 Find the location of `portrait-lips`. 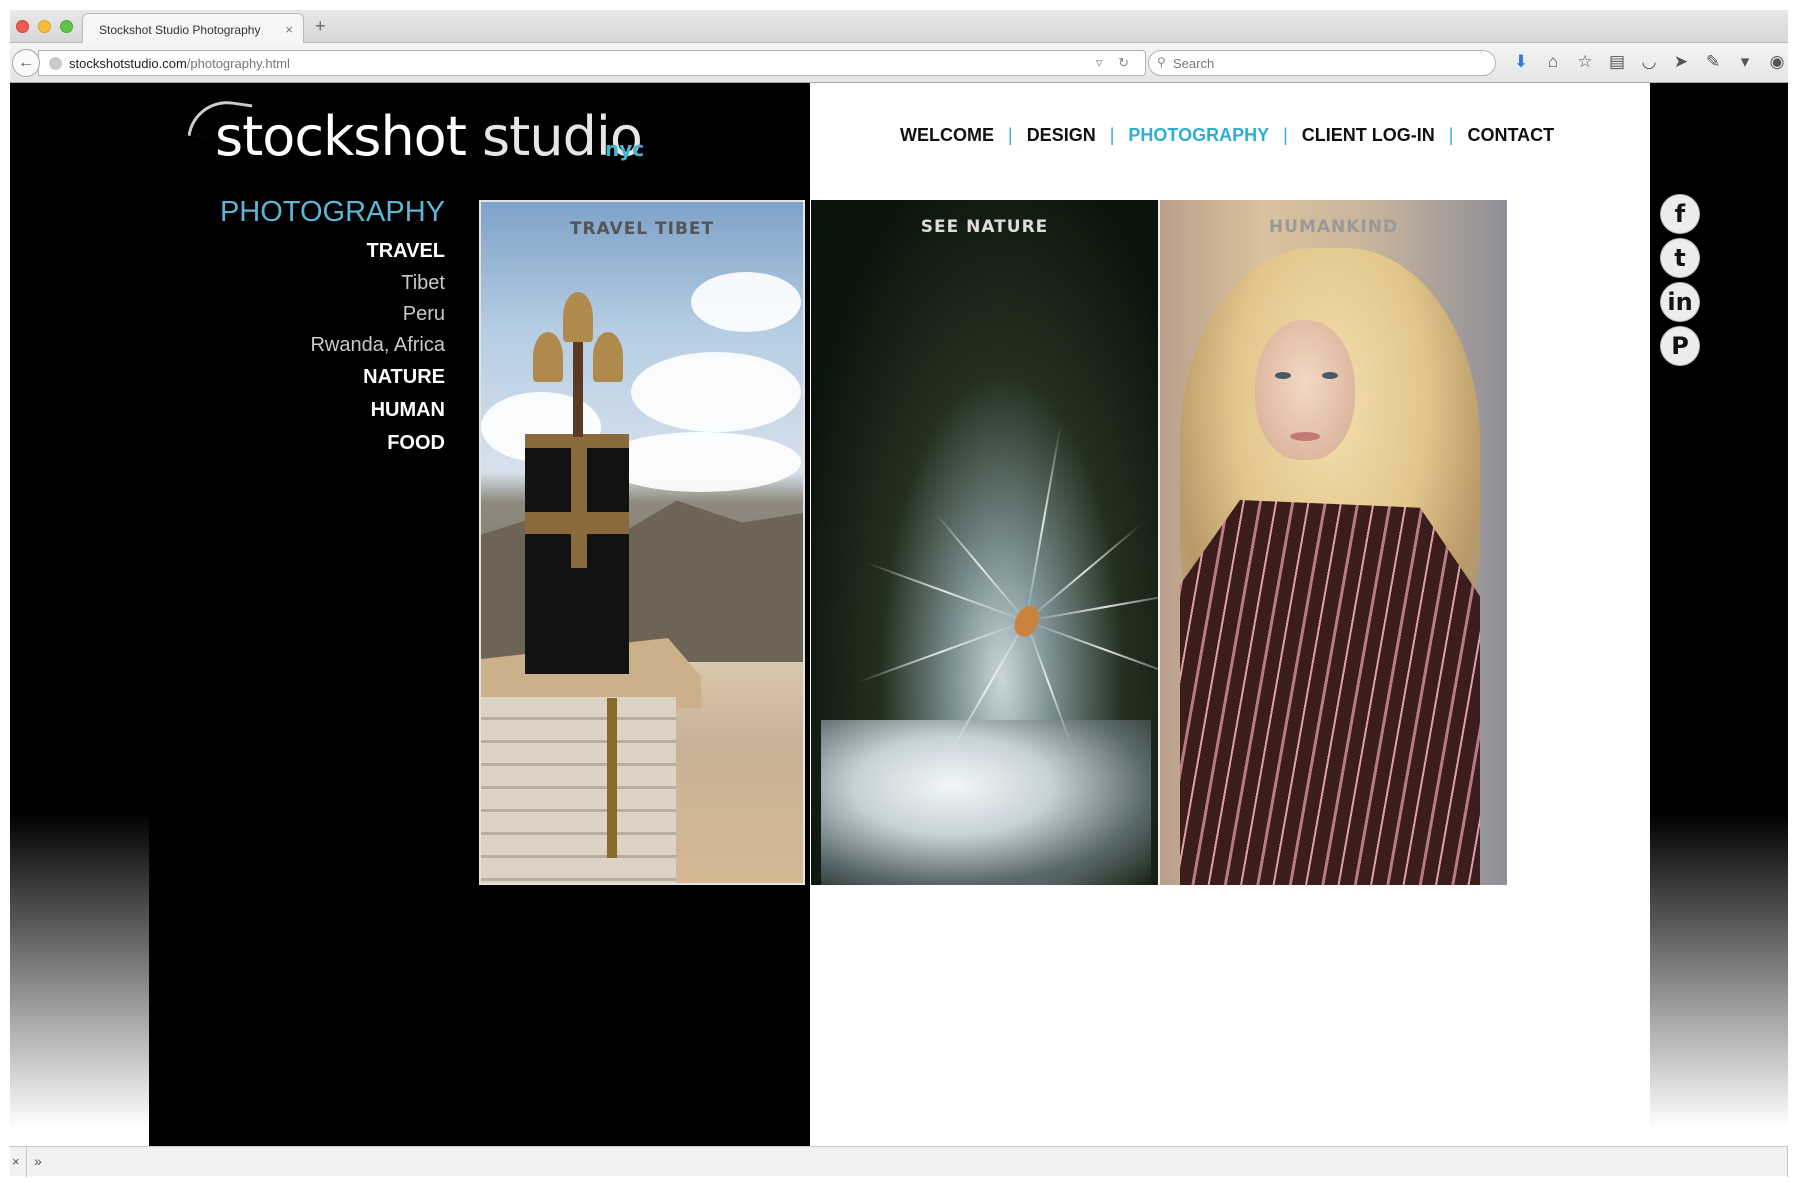

portrait-lips is located at coordinates (1305, 436).